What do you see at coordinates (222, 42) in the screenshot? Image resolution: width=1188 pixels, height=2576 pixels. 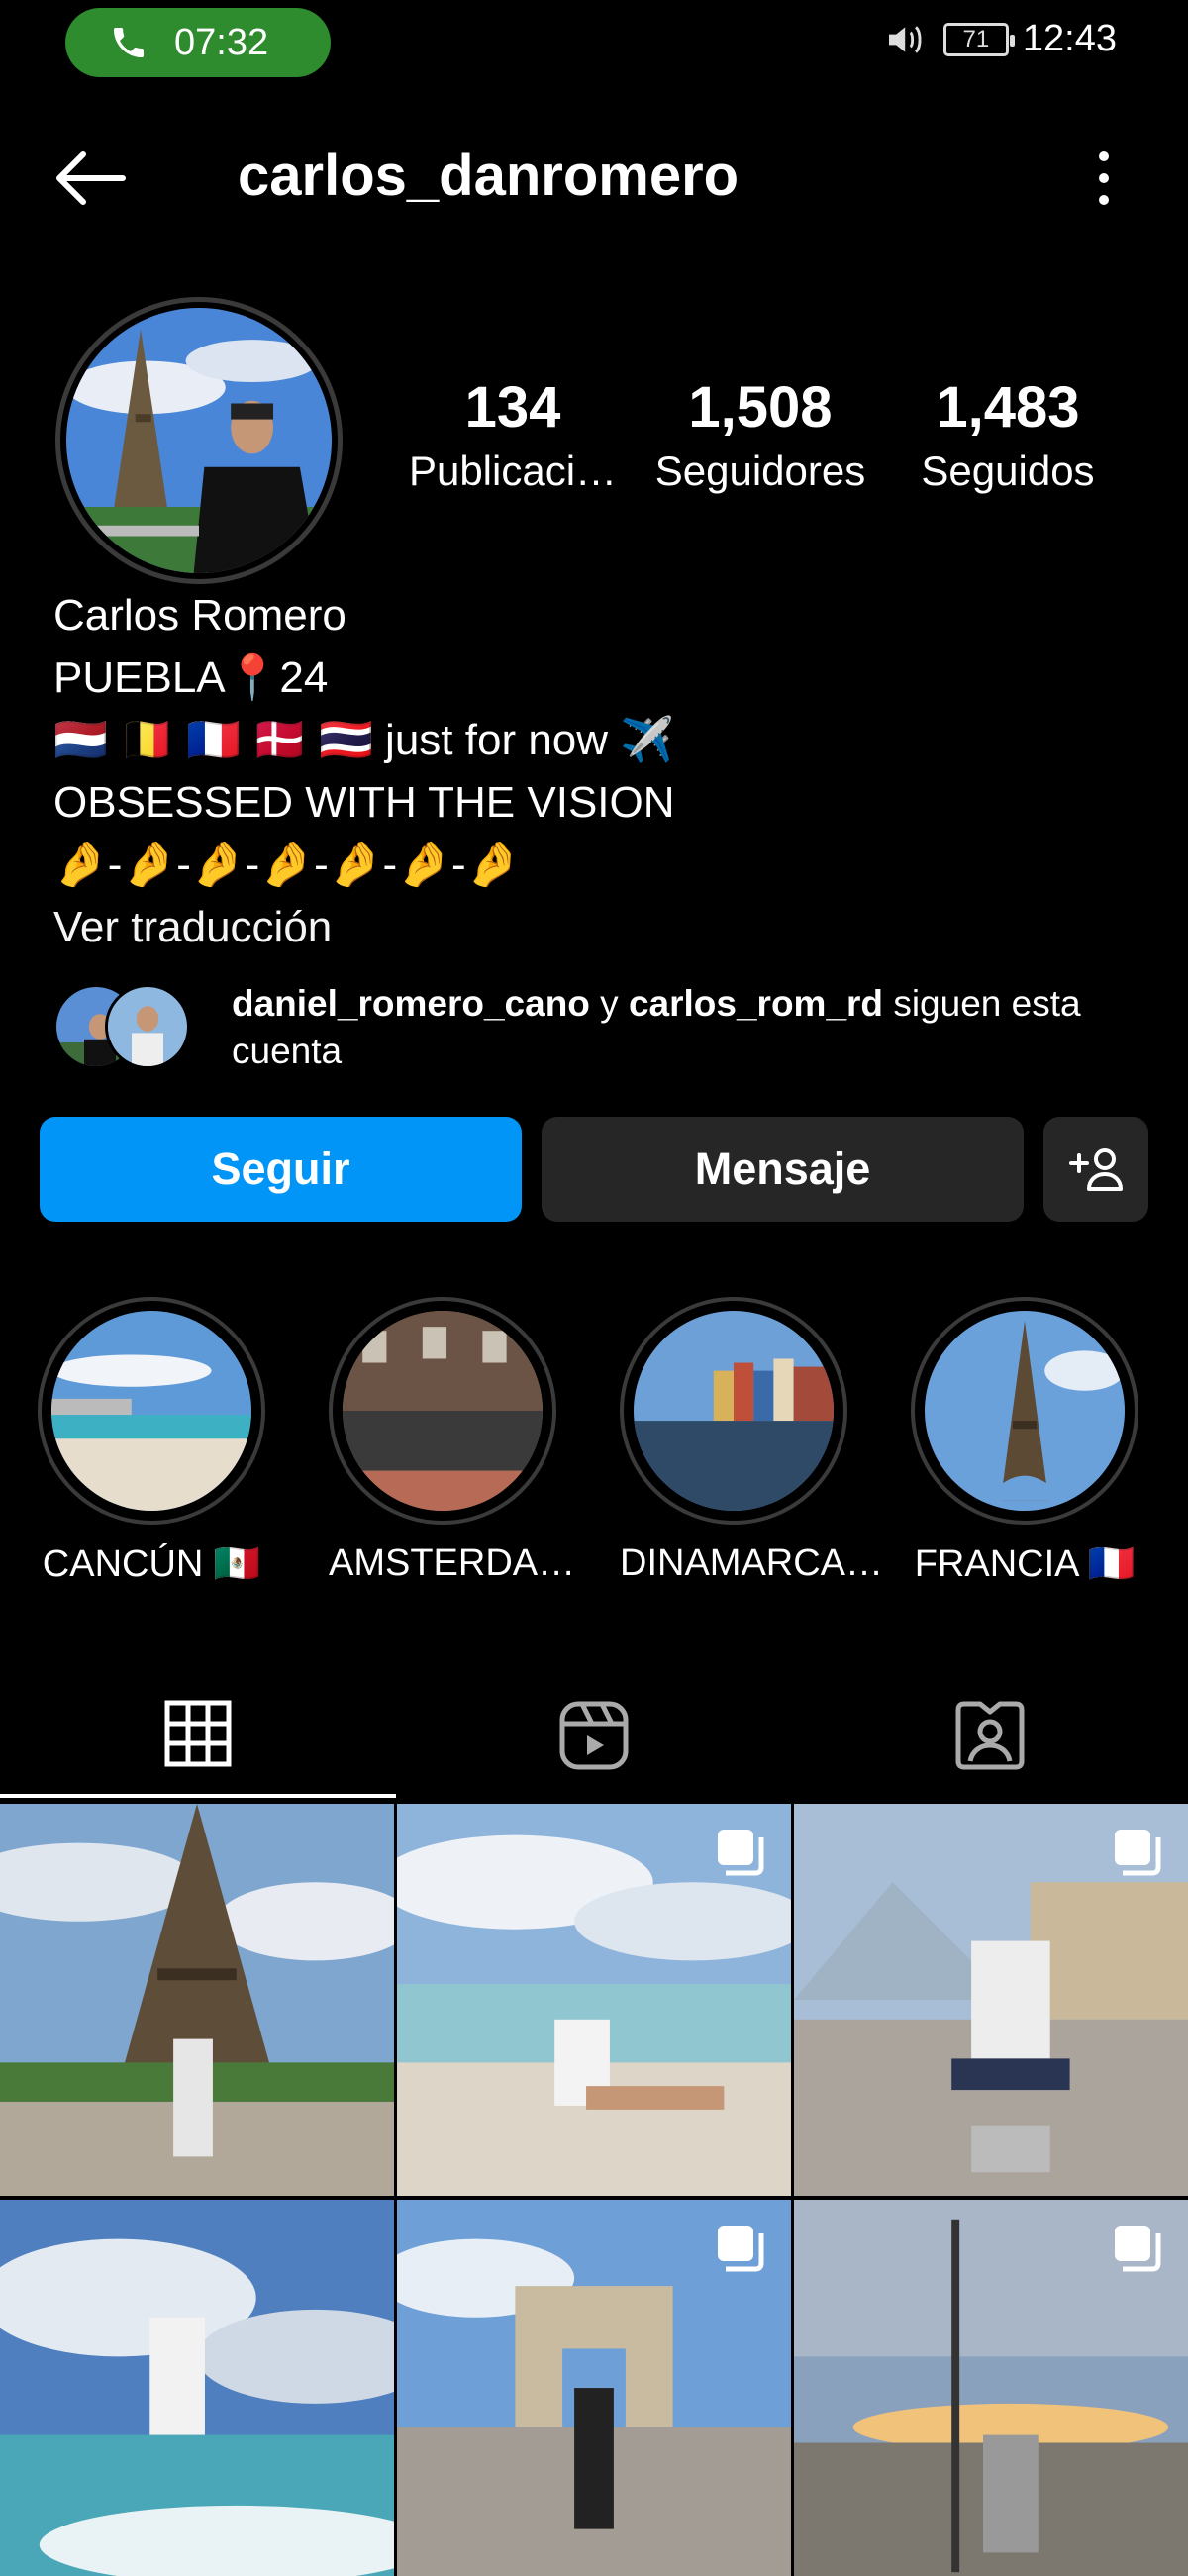 I see `call-duration: 07:32` at bounding box center [222, 42].